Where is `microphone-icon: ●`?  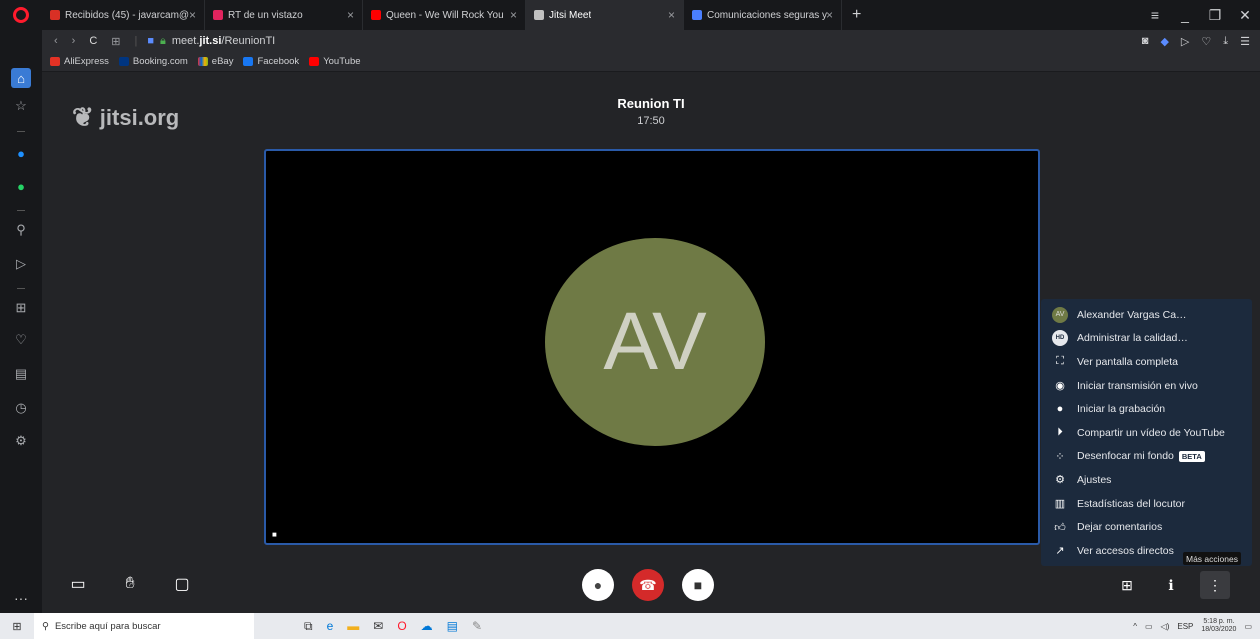
microphone-icon: ● is located at coordinates (598, 585).